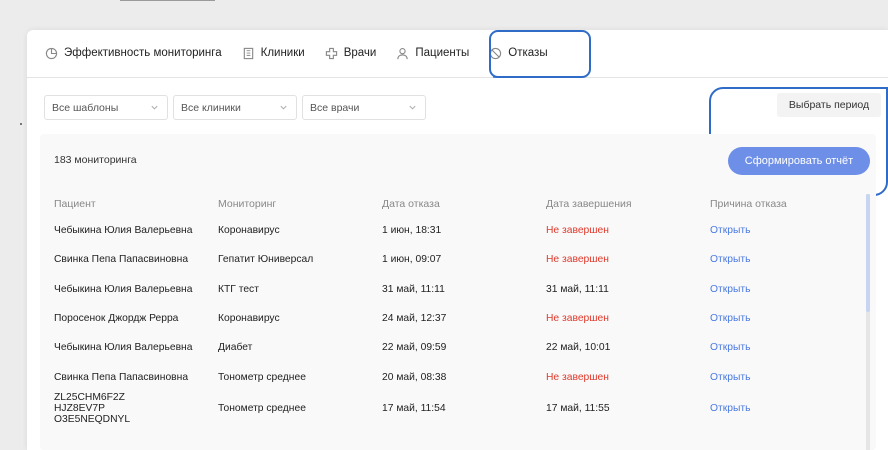  Describe the element at coordinates (412, 231) in the screenshot. I see `refusal-date: 1 июн, 18:31` at that location.